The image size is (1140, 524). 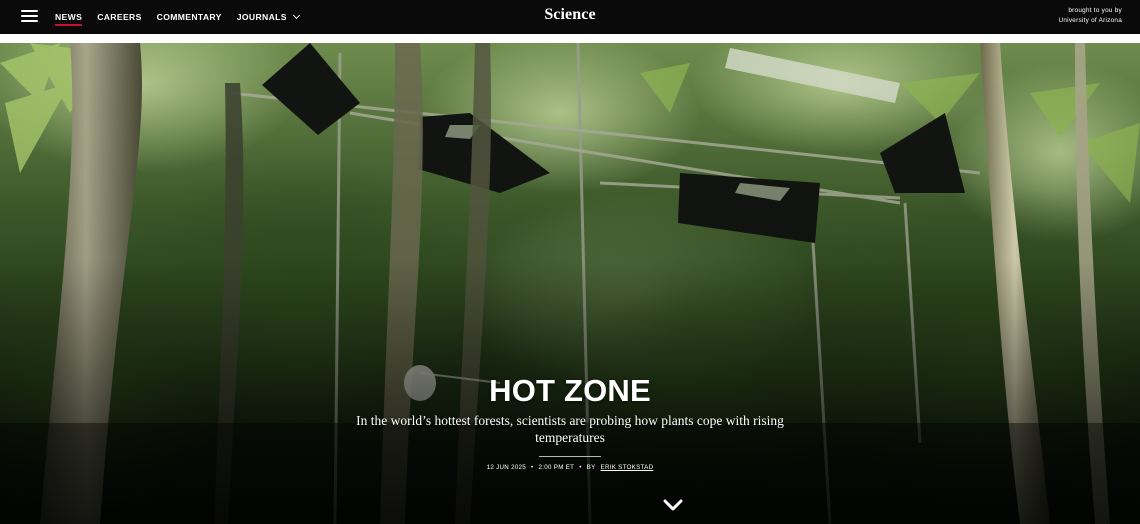 I want to click on site-logo: Science, so click(x=569, y=14).